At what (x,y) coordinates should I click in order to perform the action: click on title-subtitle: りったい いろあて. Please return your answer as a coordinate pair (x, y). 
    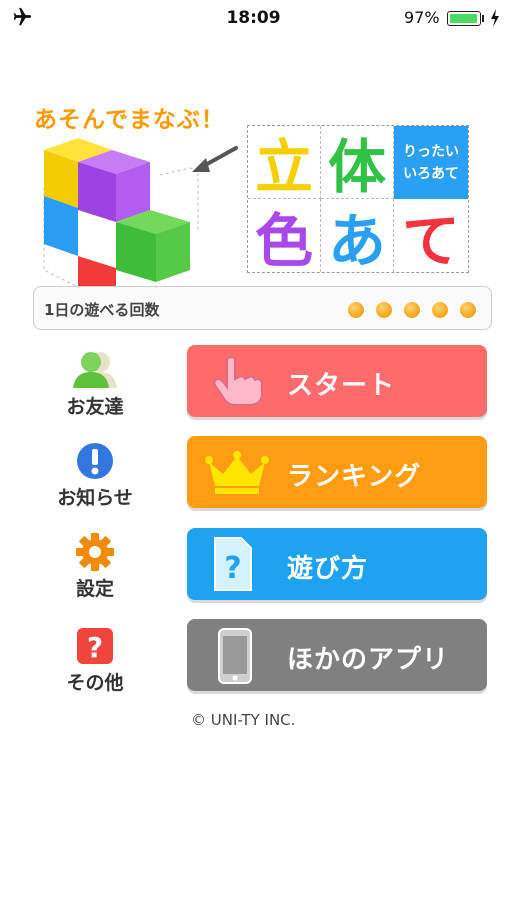
    Looking at the image, I should click on (431, 162).